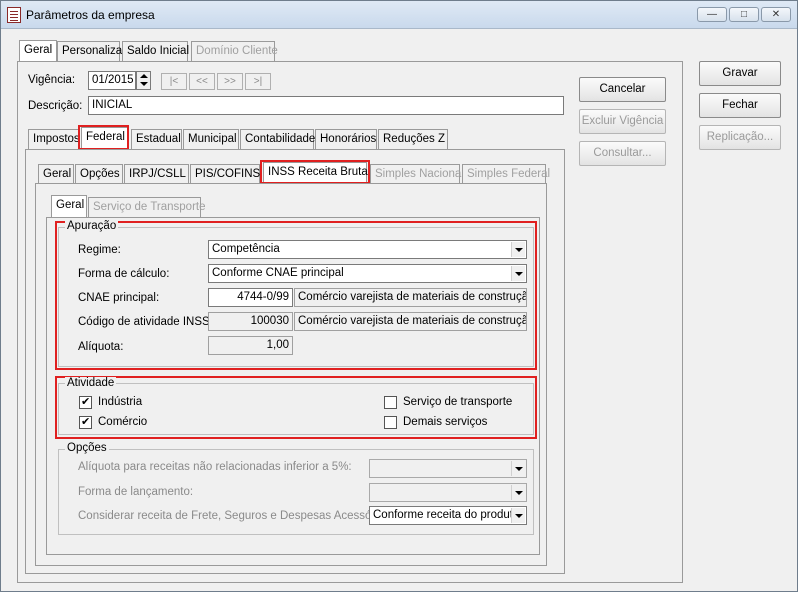 This screenshot has width=798, height=592. Describe the element at coordinates (143, 80) in the screenshot. I see `vigencia-spinner` at that location.